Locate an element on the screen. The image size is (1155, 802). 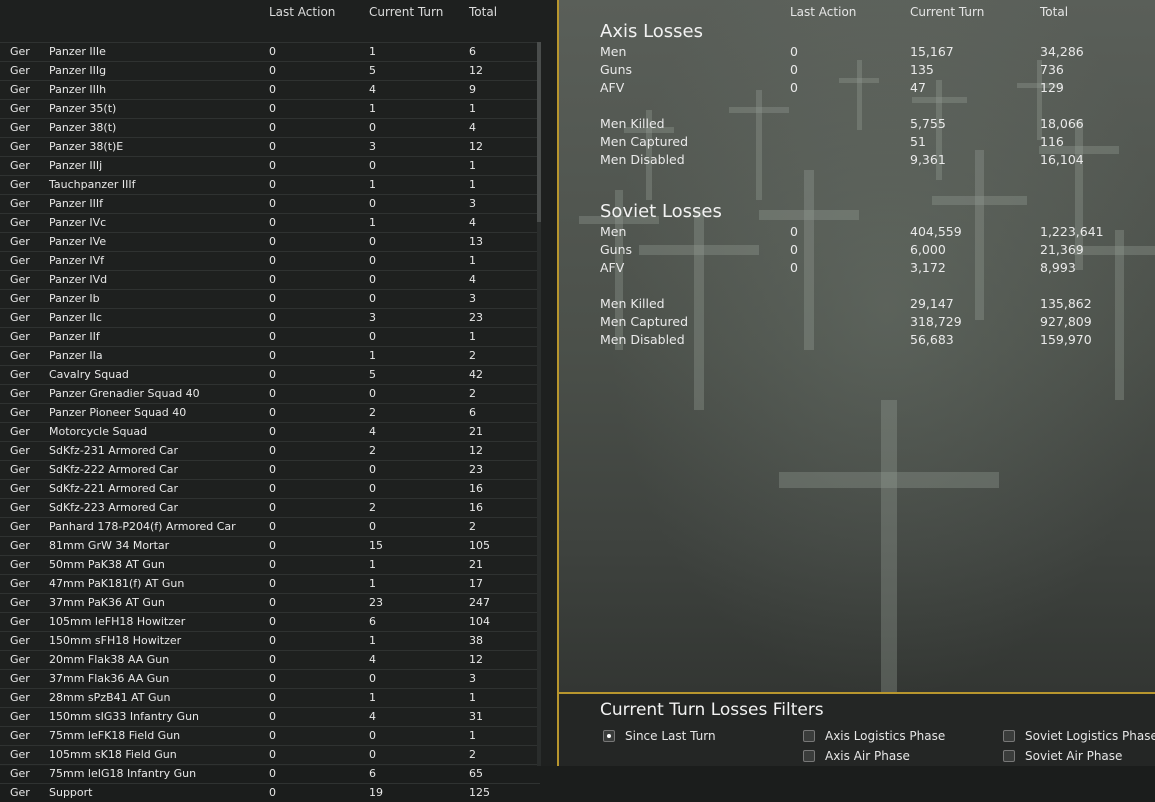
axis-loss-label: Men Killed is located at coordinates (632, 123).